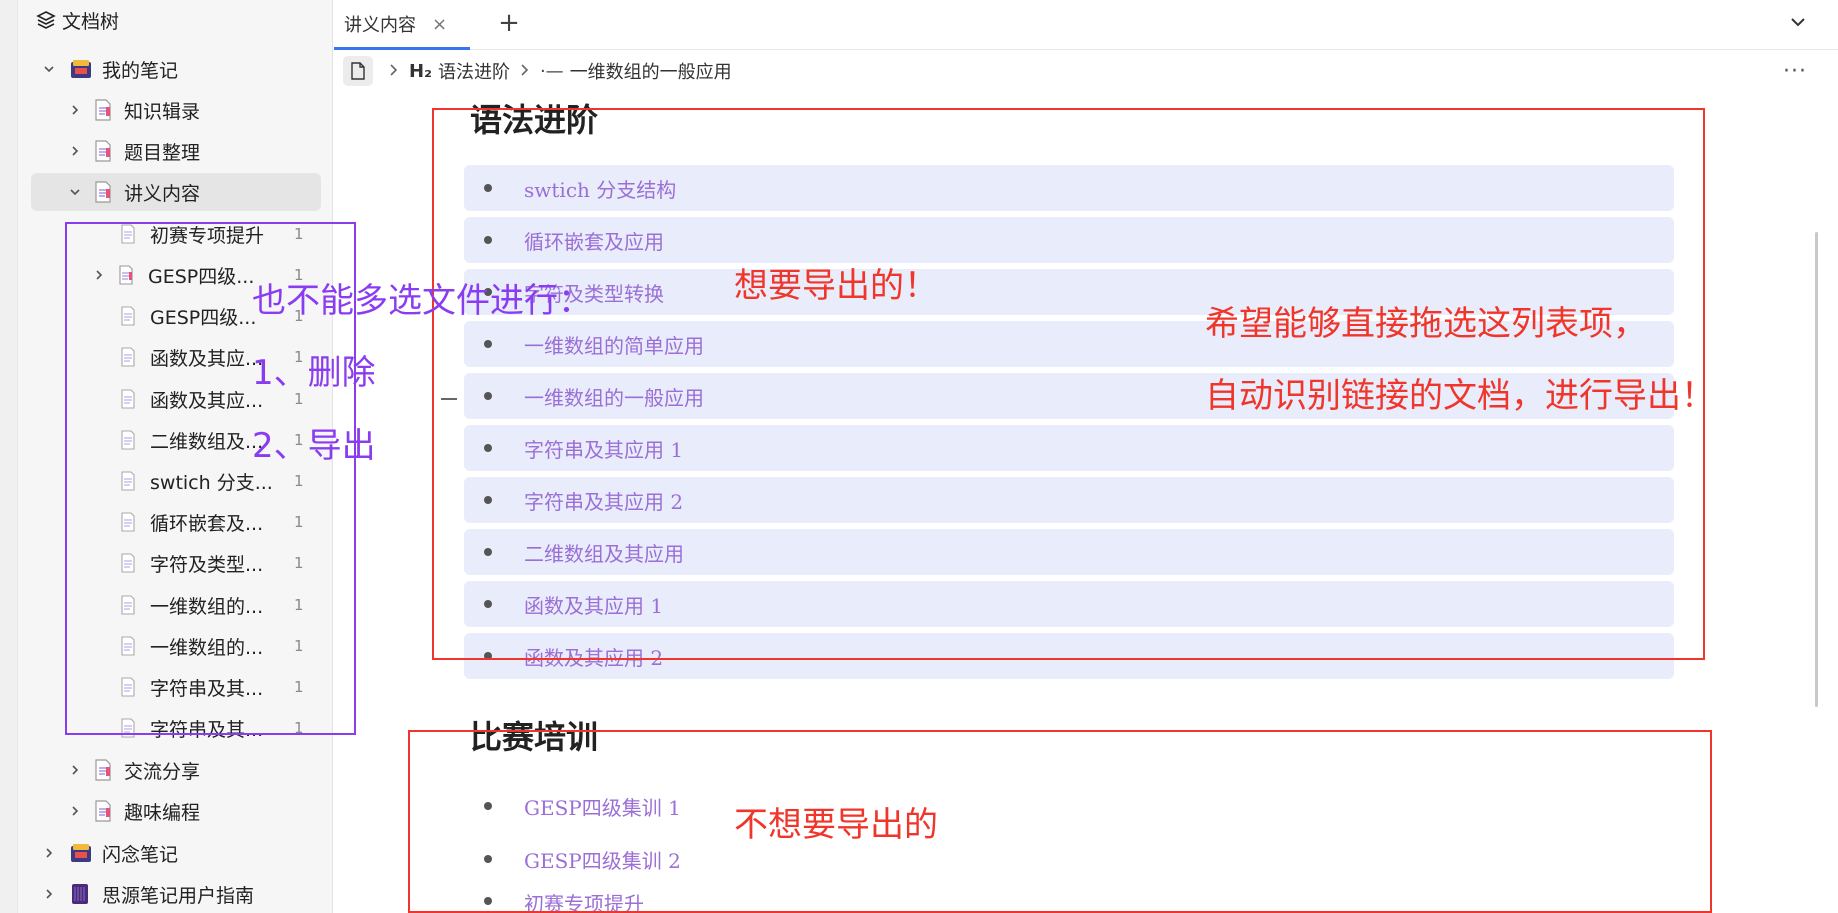  Describe the element at coordinates (1795, 71) in the screenshot. I see `more-menu-button: ···` at that location.